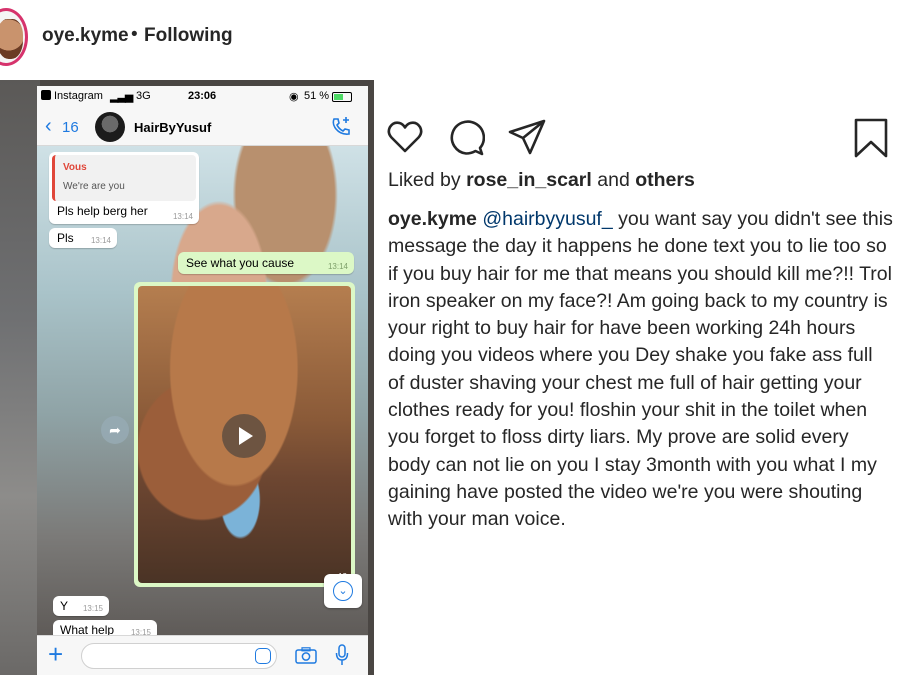 The height and width of the screenshot is (675, 900). Describe the element at coordinates (547, 219) in the screenshot. I see `caption-mention: @hairbyyusuf_` at that location.